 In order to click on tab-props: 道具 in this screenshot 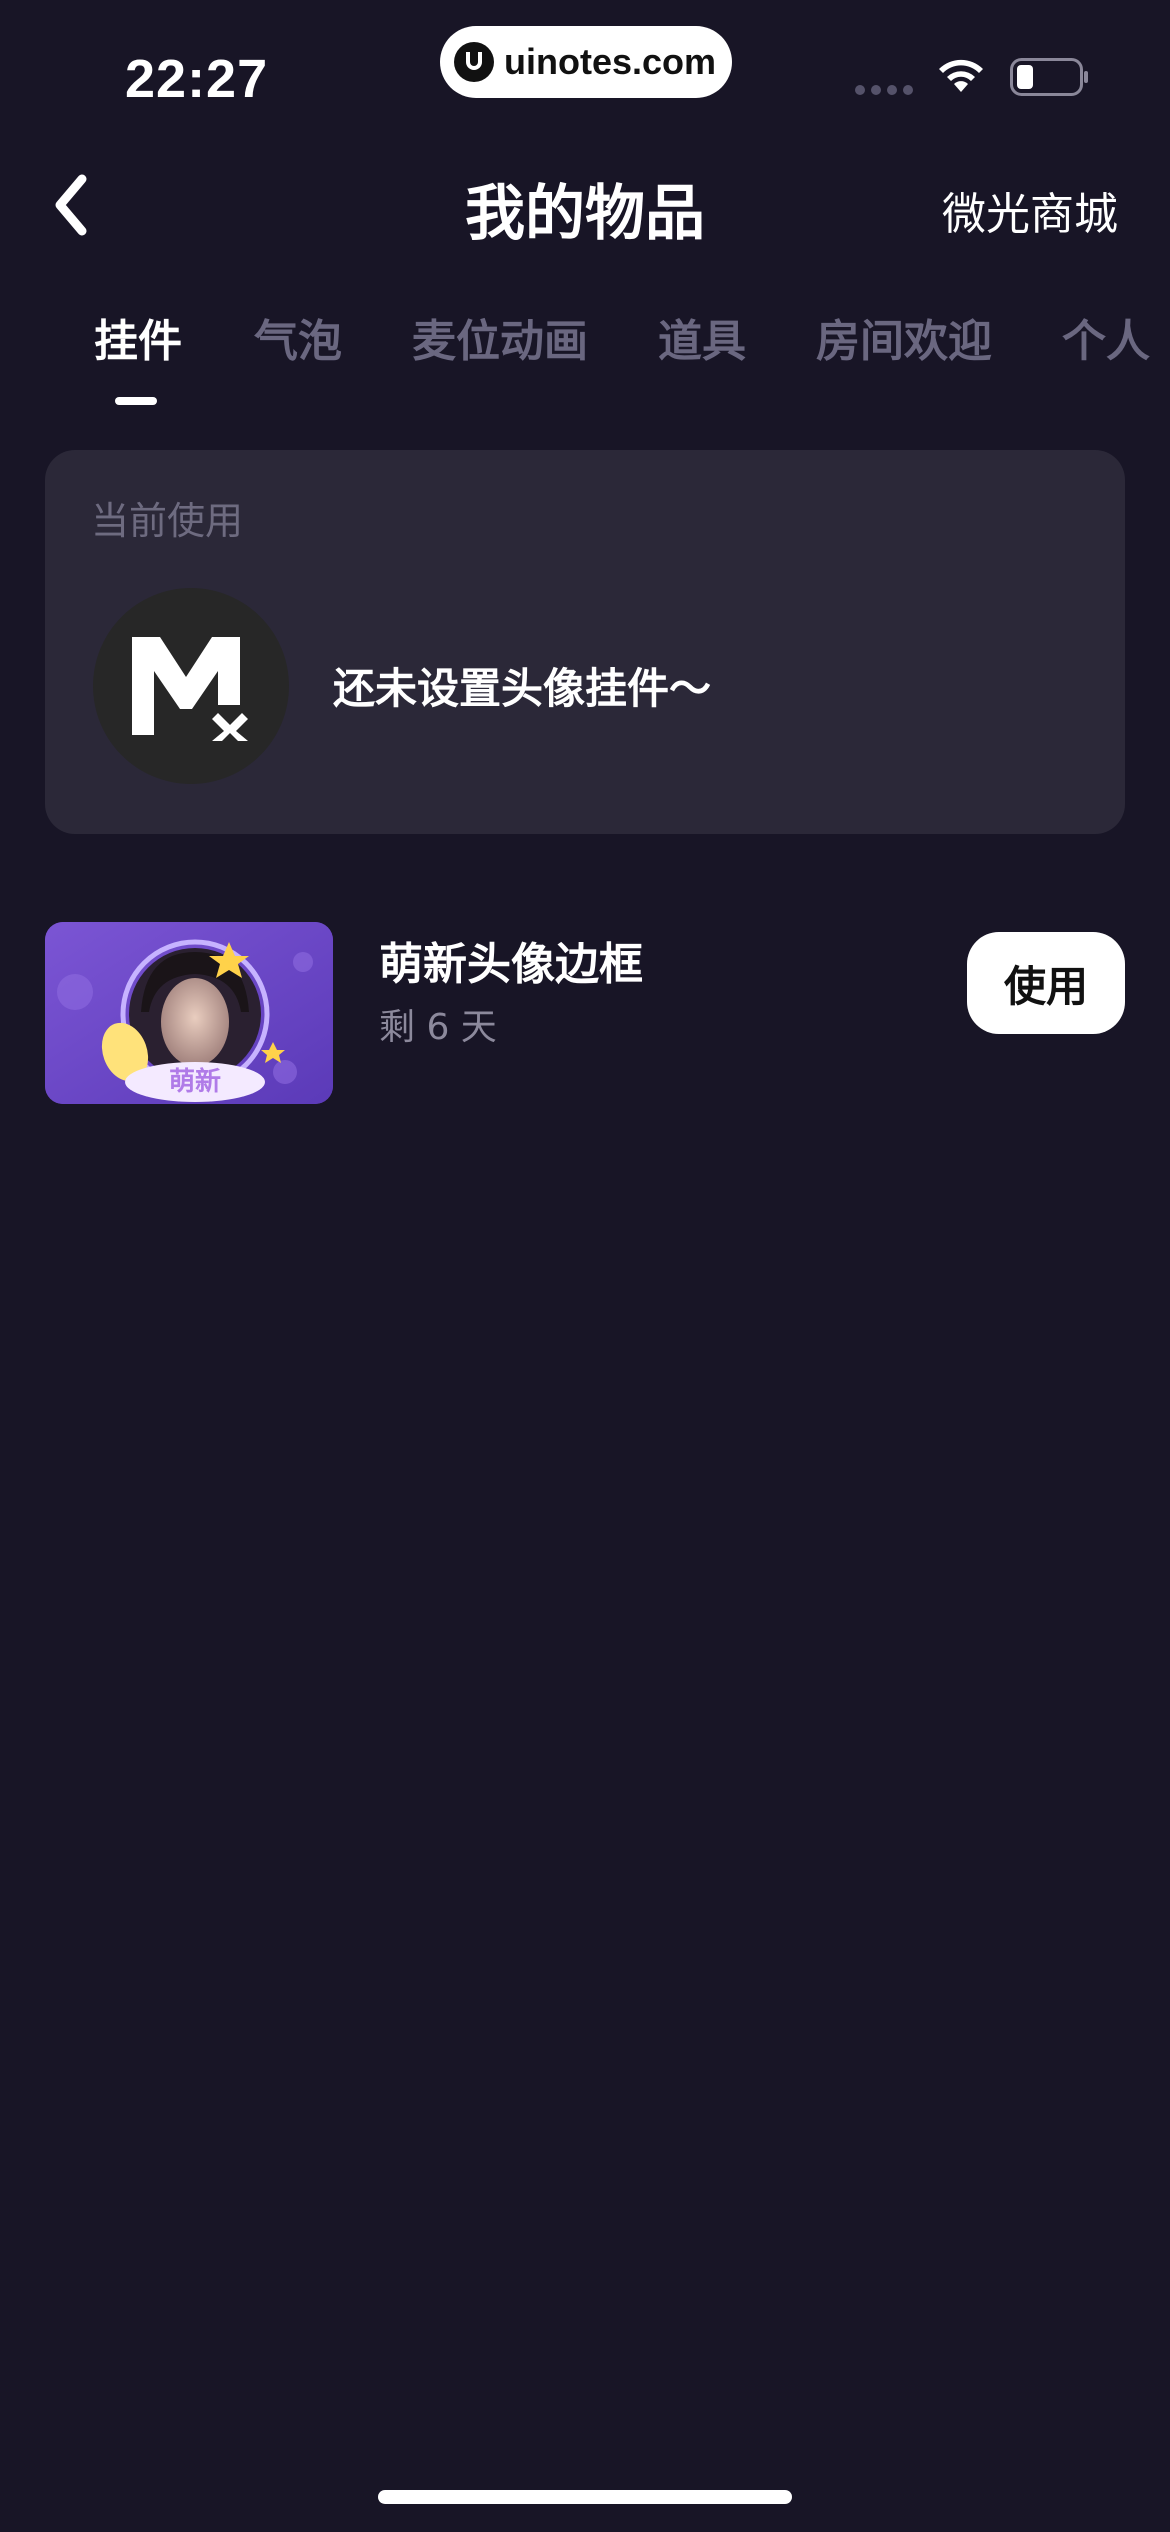, I will do `click(702, 337)`.